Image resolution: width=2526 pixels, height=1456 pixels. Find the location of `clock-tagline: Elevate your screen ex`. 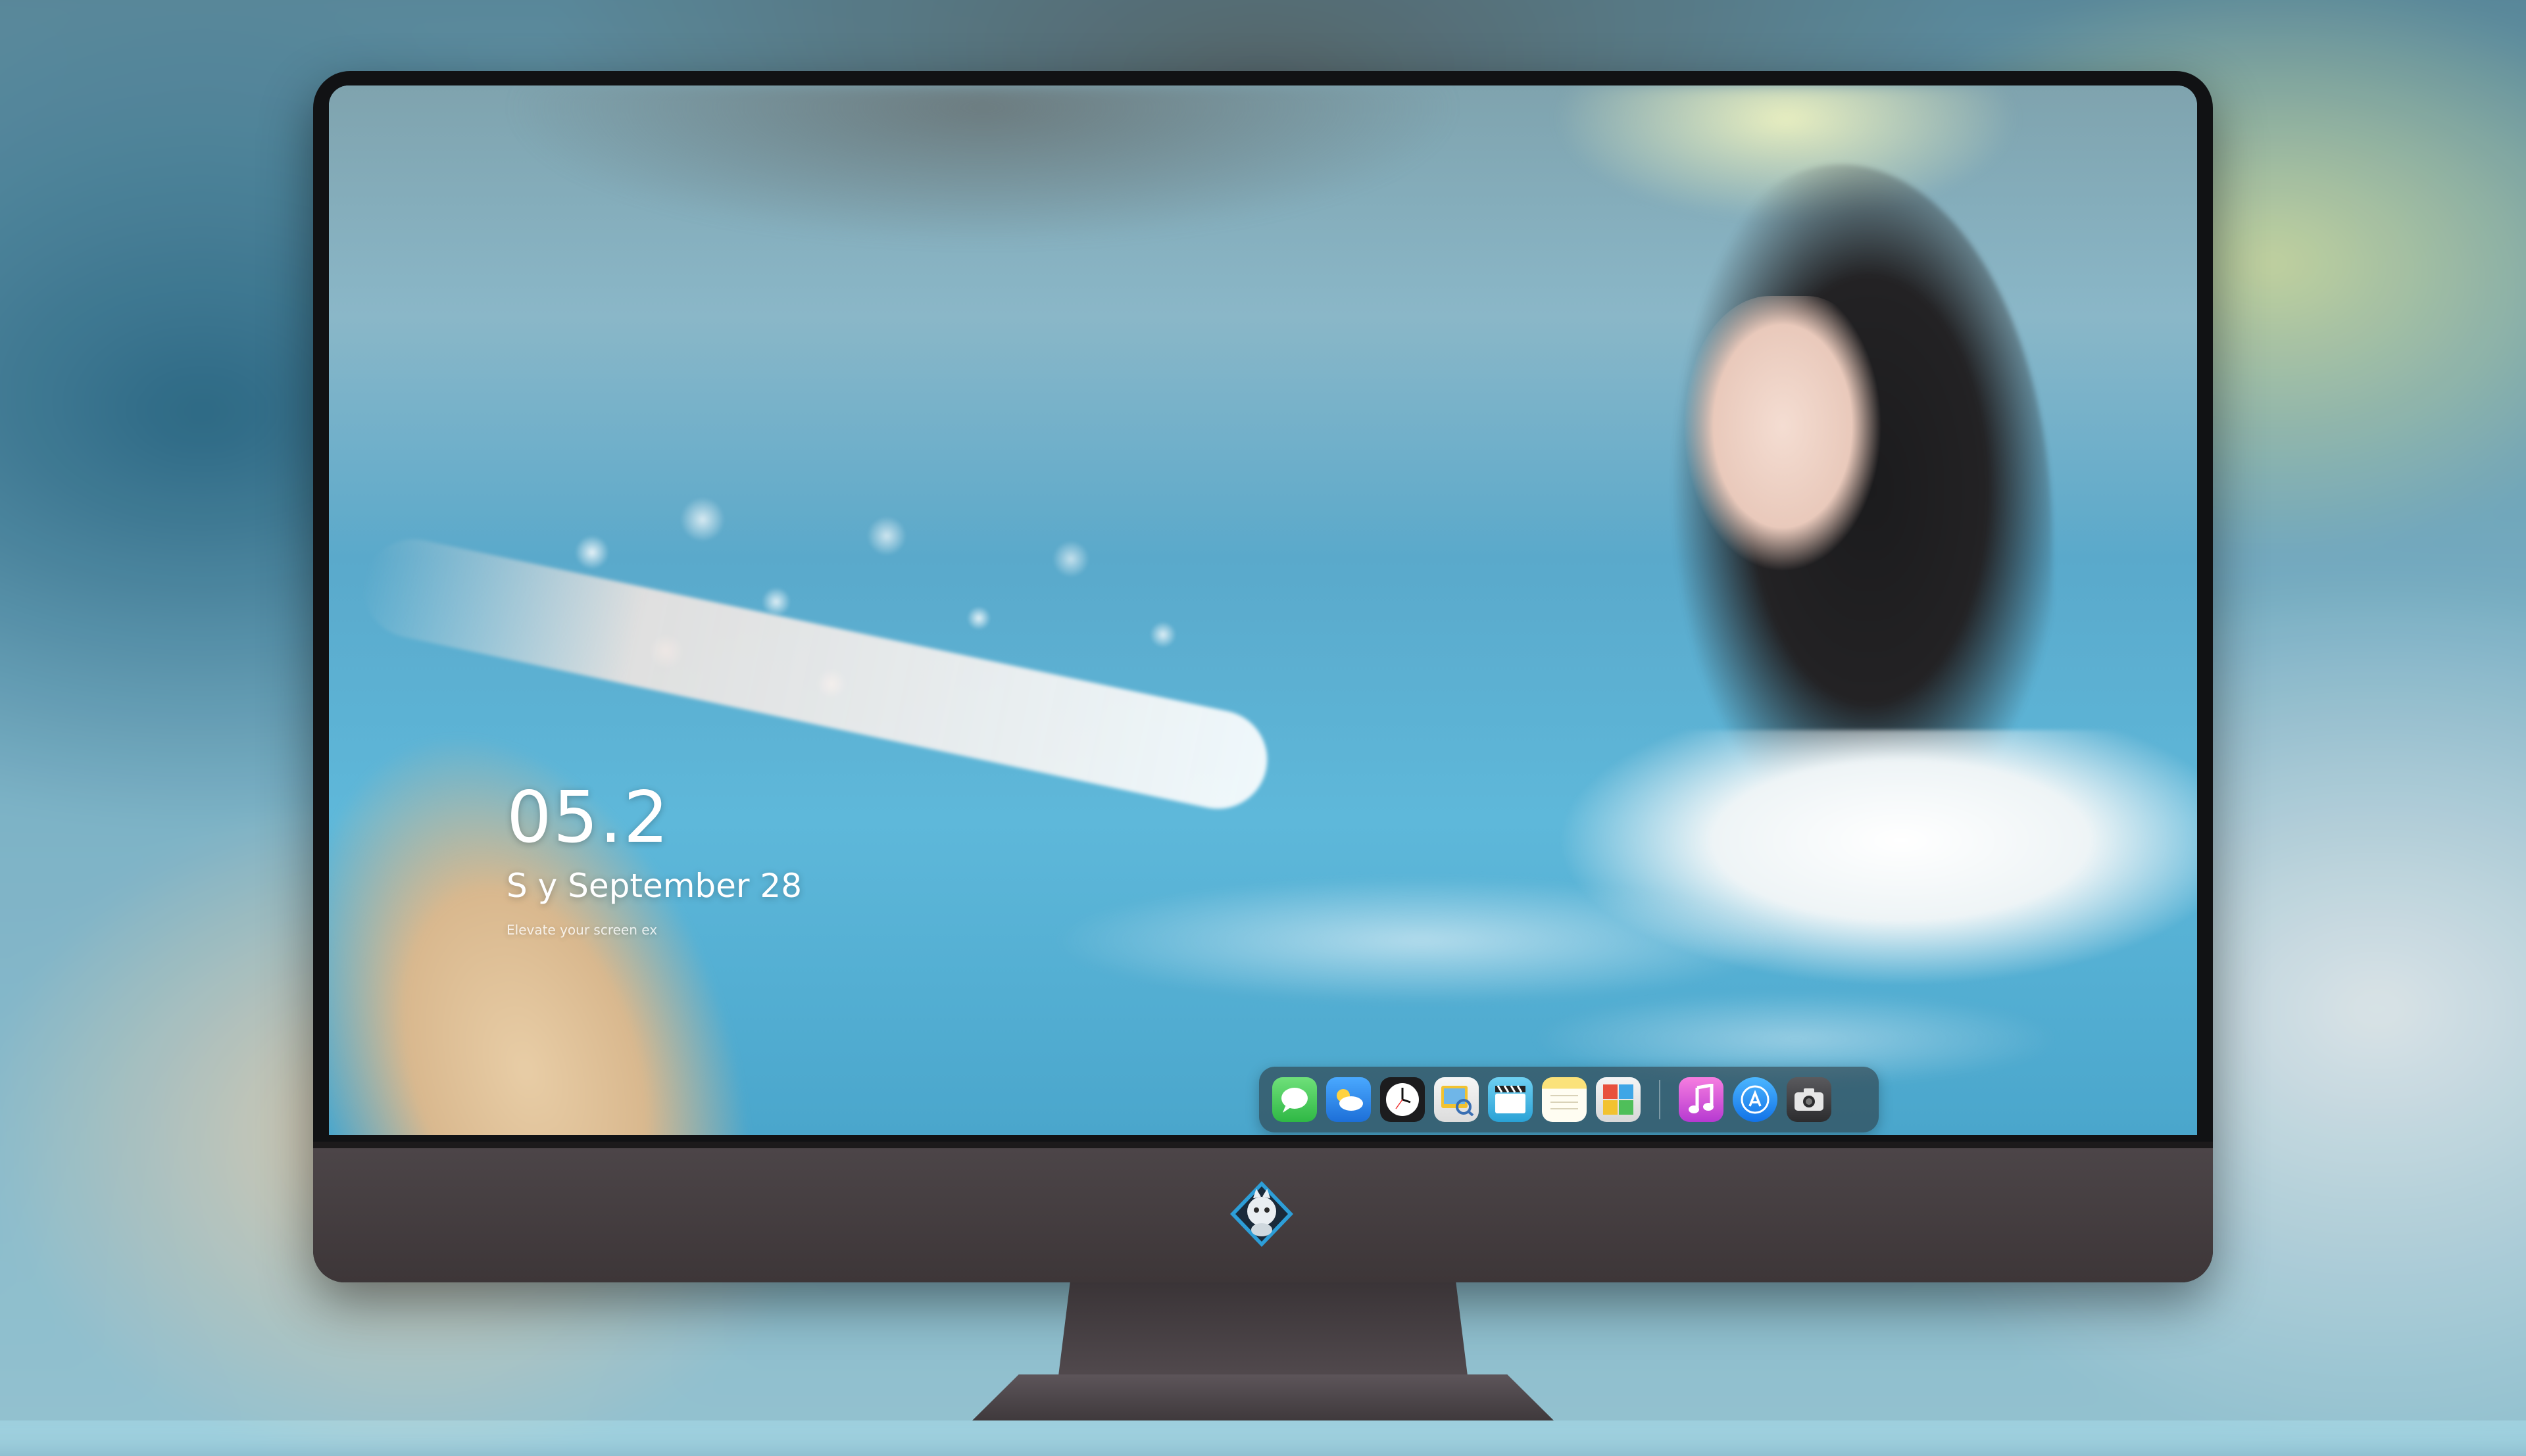

clock-tagline: Elevate your screen ex is located at coordinates (582, 930).